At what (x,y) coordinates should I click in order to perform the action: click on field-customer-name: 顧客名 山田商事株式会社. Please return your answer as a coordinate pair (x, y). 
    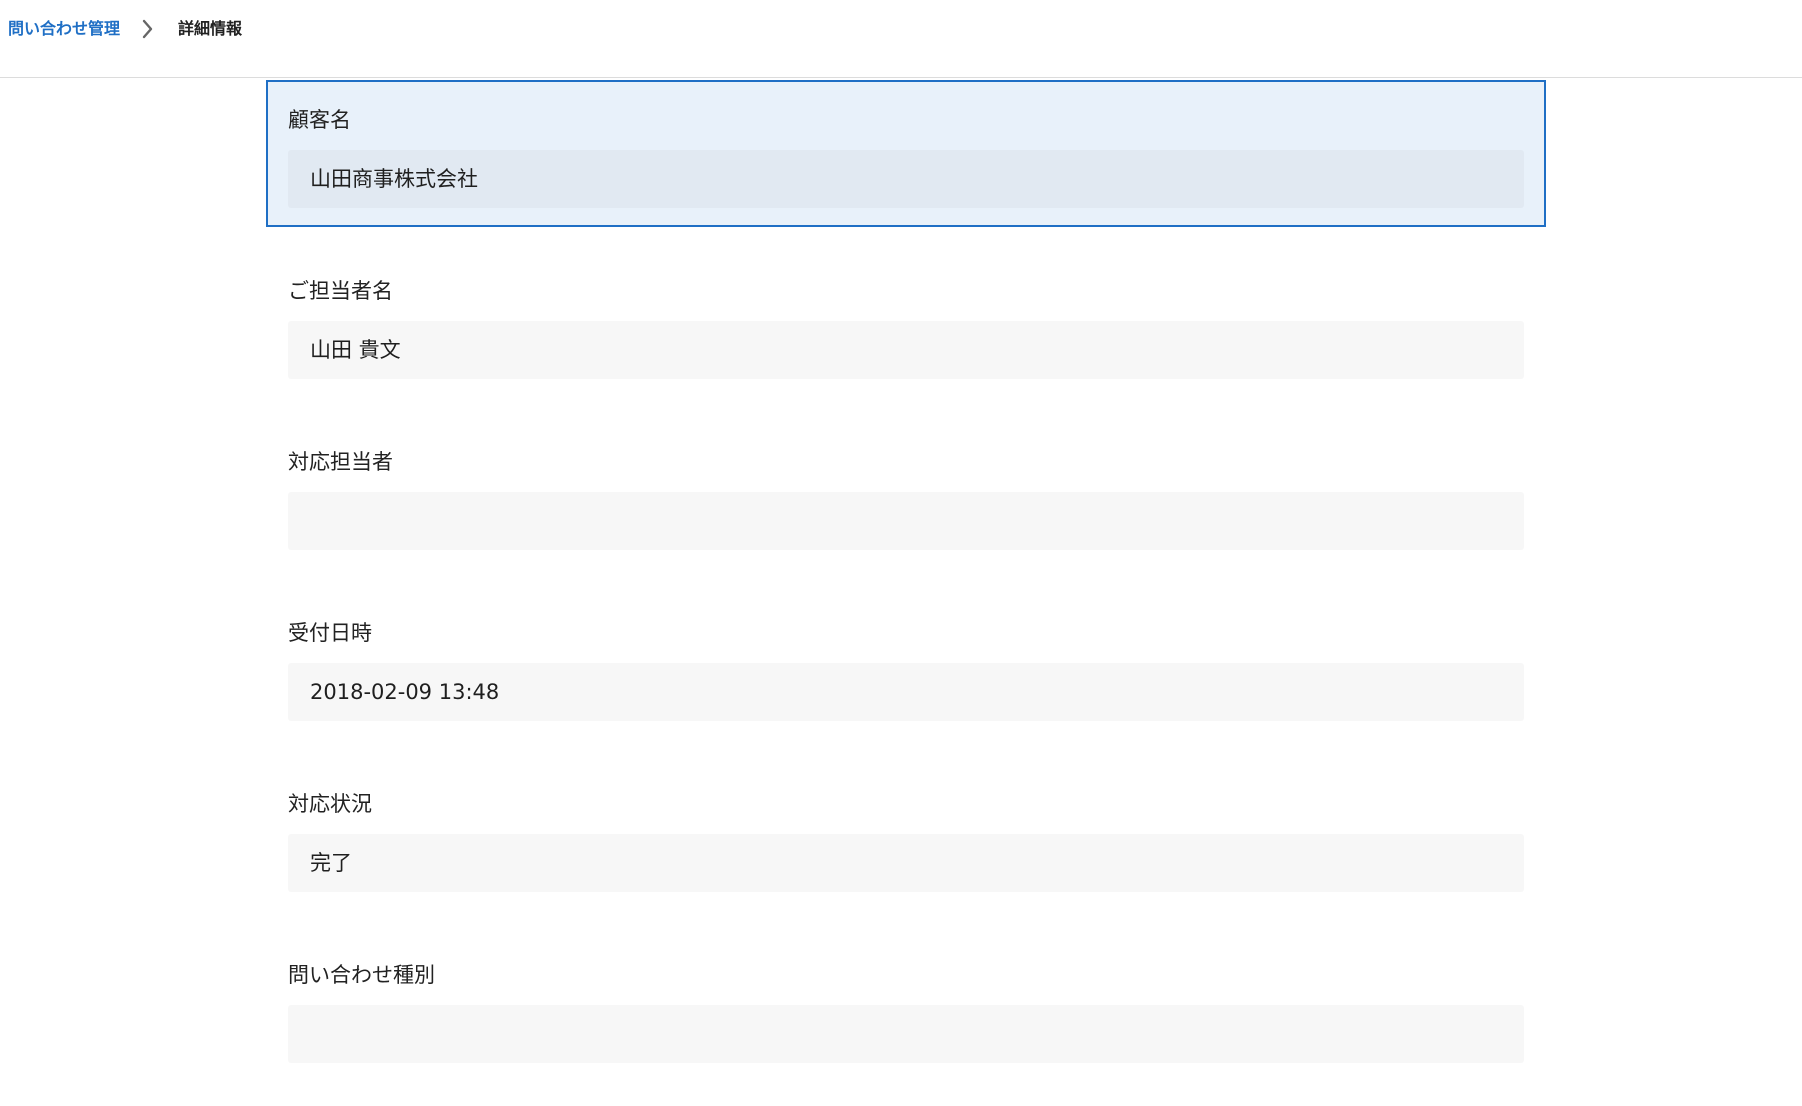
    Looking at the image, I should click on (906, 153).